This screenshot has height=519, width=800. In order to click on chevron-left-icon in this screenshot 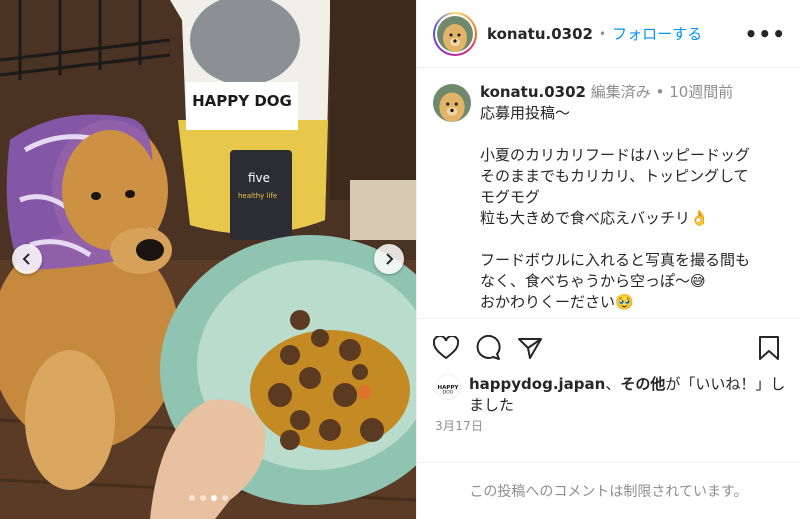, I will do `click(26, 259)`.